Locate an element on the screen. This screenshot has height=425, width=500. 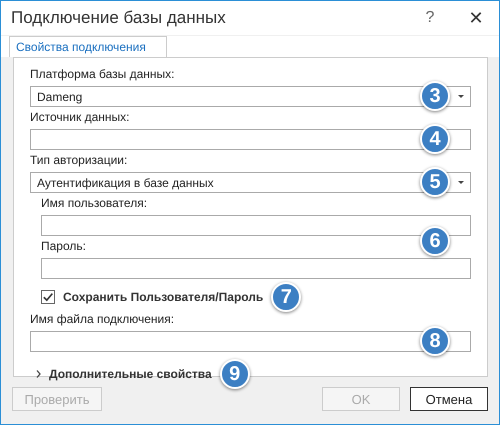
callout-badge: 8 is located at coordinates (435, 341).